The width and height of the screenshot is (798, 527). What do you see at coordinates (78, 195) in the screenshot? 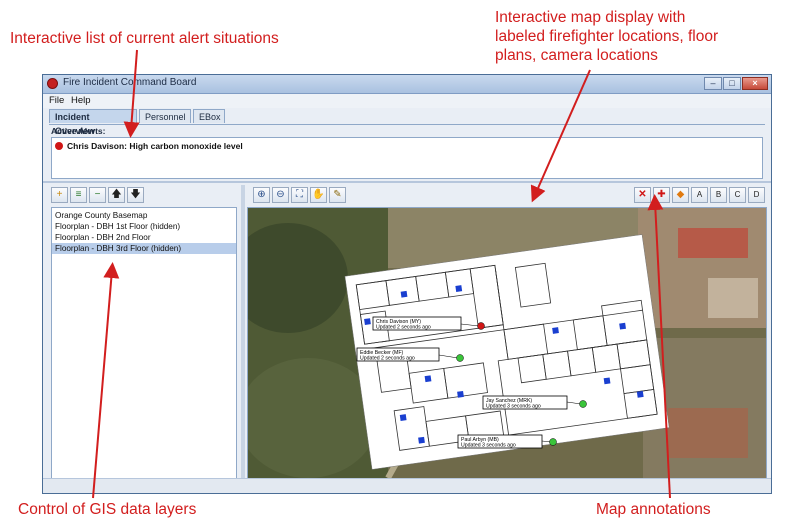
I see `layer-properties-icon: ≡` at bounding box center [78, 195].